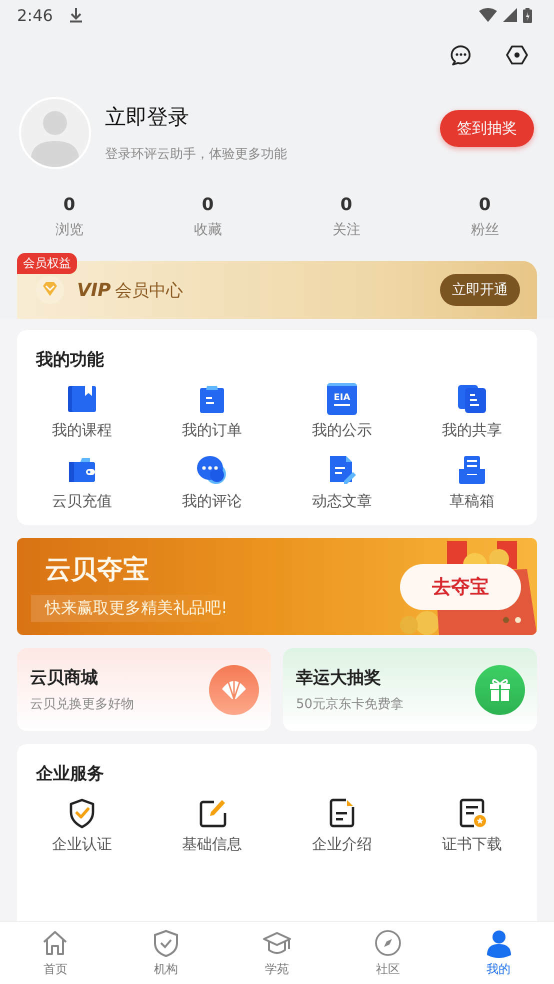  What do you see at coordinates (480, 290) in the screenshot?
I see `activate-now-button: 立即开通` at bounding box center [480, 290].